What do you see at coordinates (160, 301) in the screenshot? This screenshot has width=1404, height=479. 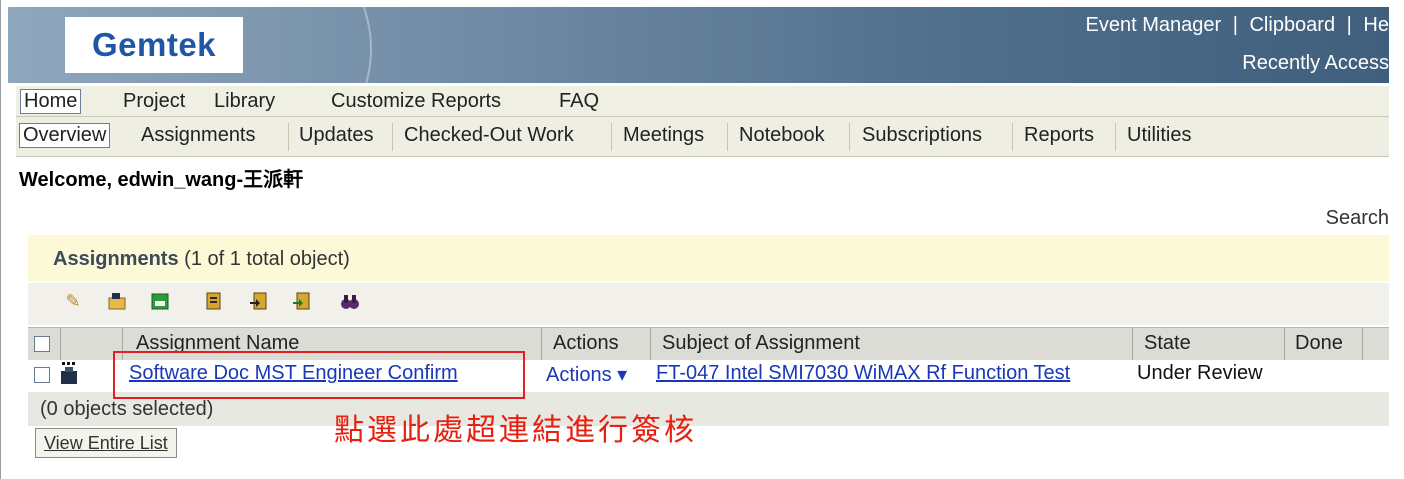 I see `save-icon` at bounding box center [160, 301].